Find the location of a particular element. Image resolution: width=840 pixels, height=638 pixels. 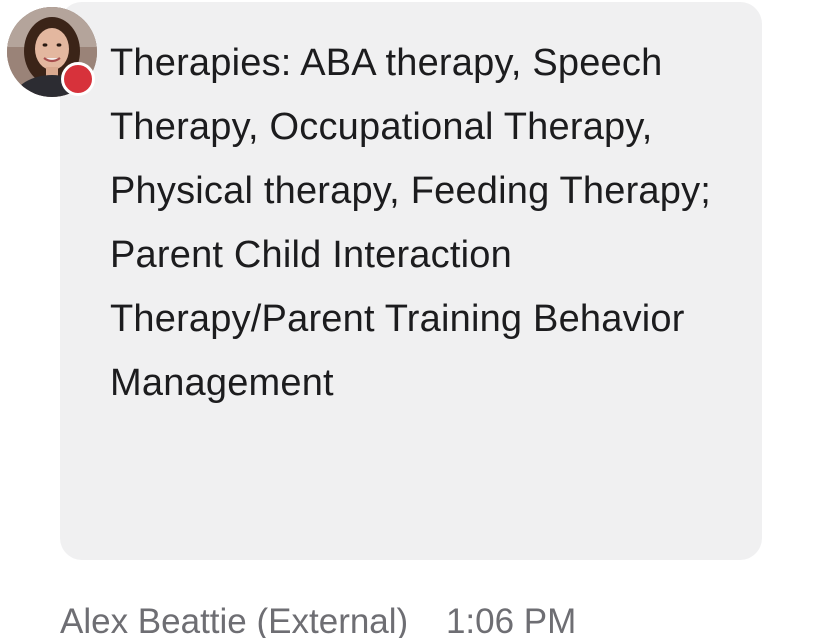

sender-name: Alex Beattie (External) is located at coordinates (234, 620).